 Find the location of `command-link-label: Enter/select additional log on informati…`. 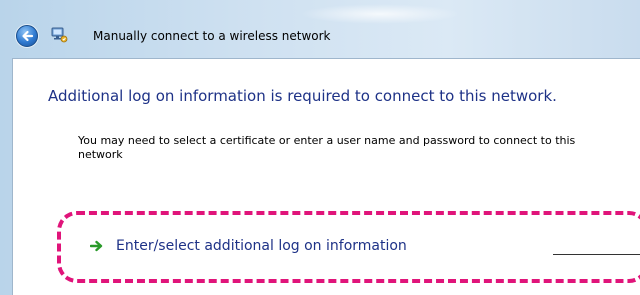

command-link-label: Enter/select additional log on informati… is located at coordinates (261, 246).